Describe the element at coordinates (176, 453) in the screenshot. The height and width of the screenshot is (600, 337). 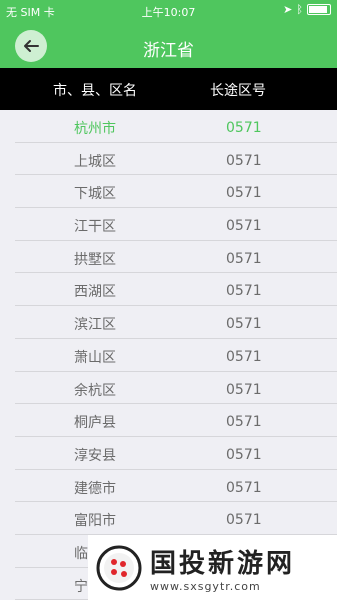
I see `list-item: 淳安县 0571` at that location.